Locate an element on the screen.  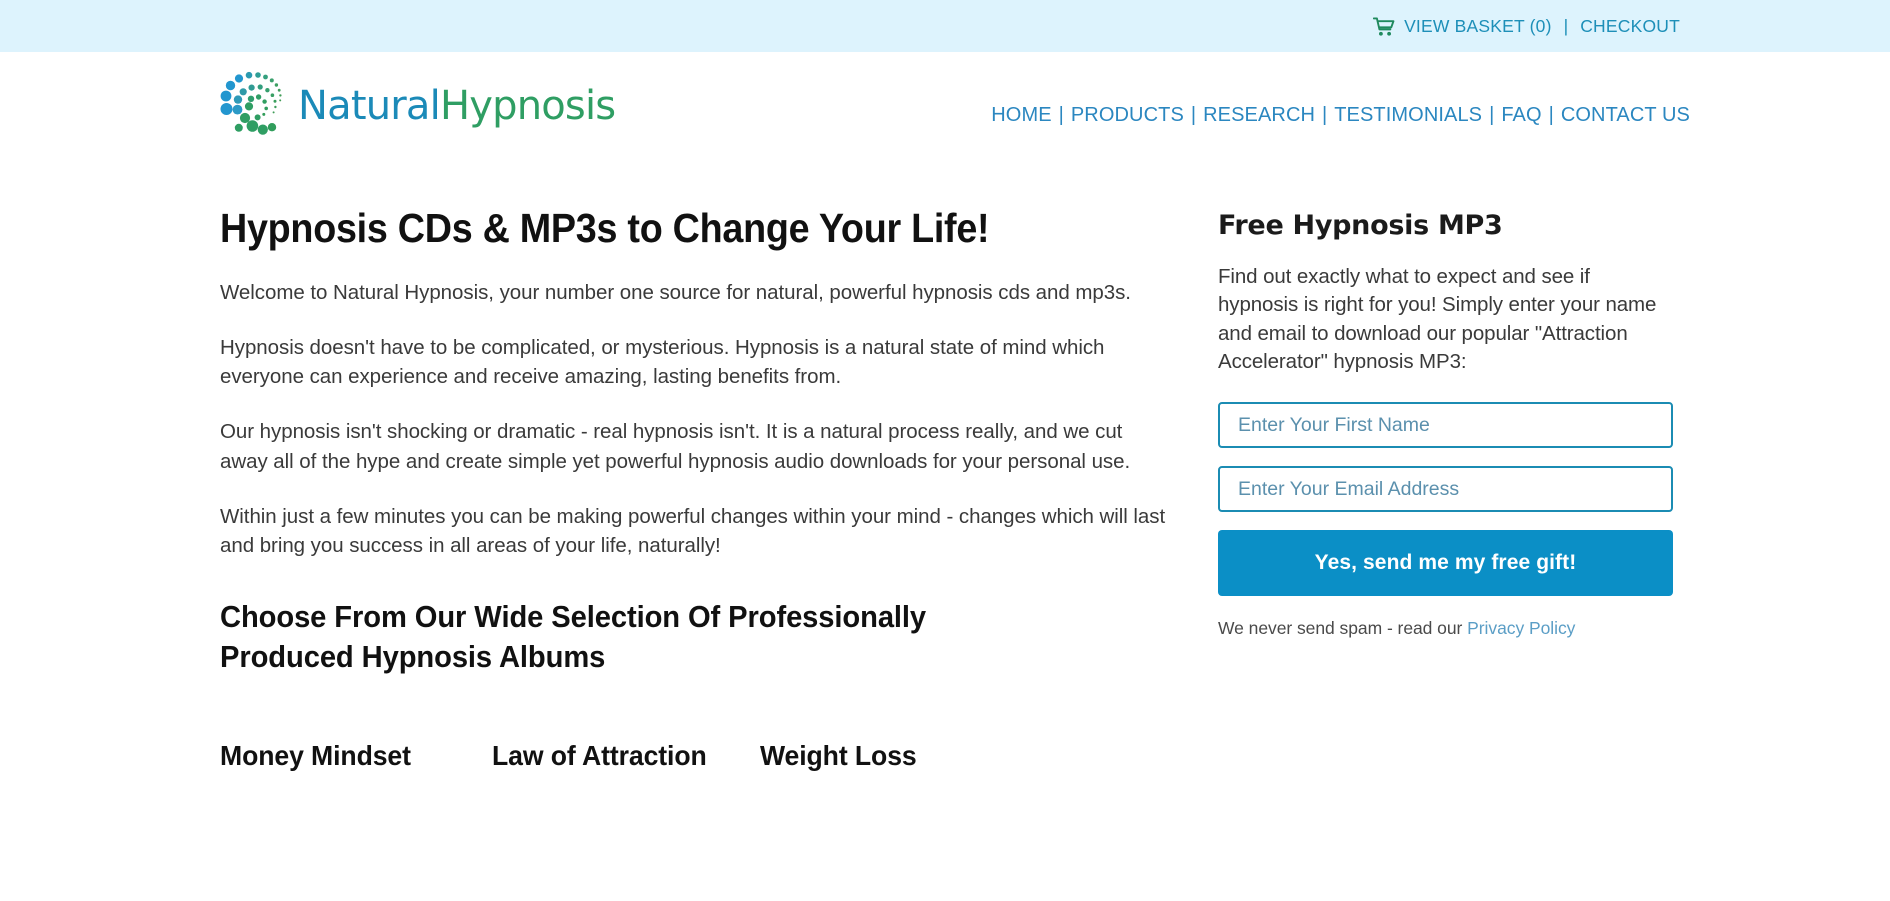
view-basket-link: VIEW BASKET (0) is located at coordinates (1478, 26).